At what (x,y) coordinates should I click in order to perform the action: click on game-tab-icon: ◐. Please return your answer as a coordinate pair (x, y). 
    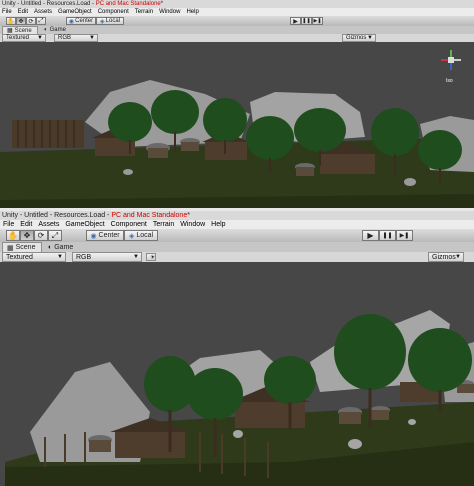
    Looking at the image, I should click on (50, 247).